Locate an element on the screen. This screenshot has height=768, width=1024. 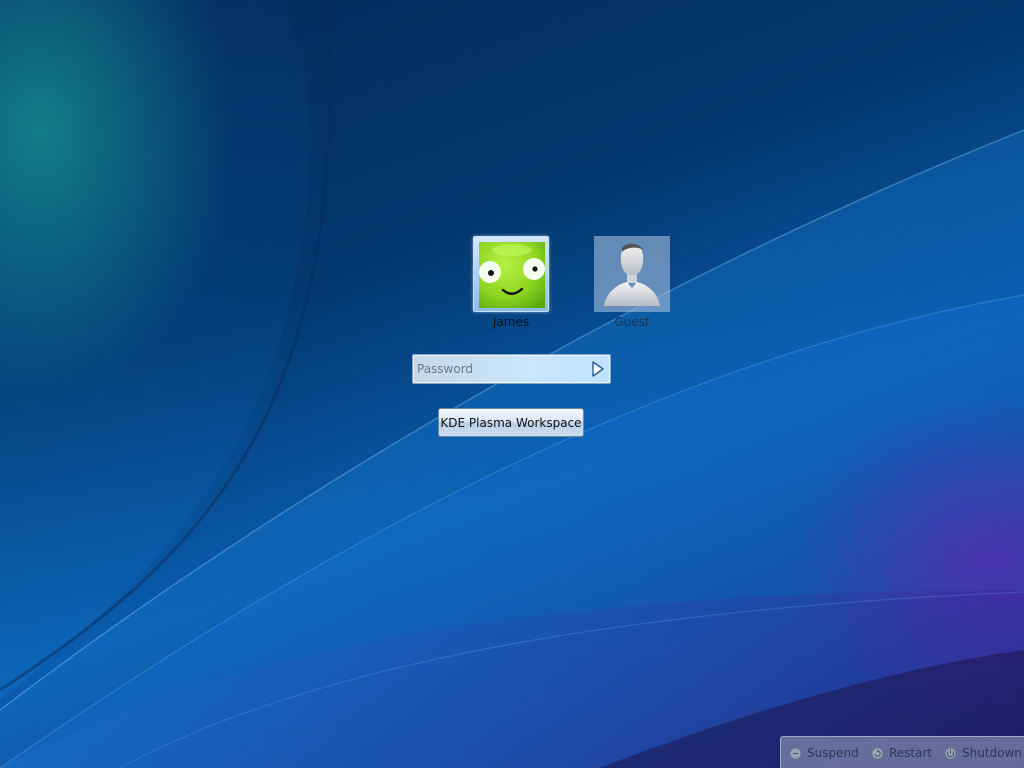
restart-button: Restart is located at coordinates (901, 753).